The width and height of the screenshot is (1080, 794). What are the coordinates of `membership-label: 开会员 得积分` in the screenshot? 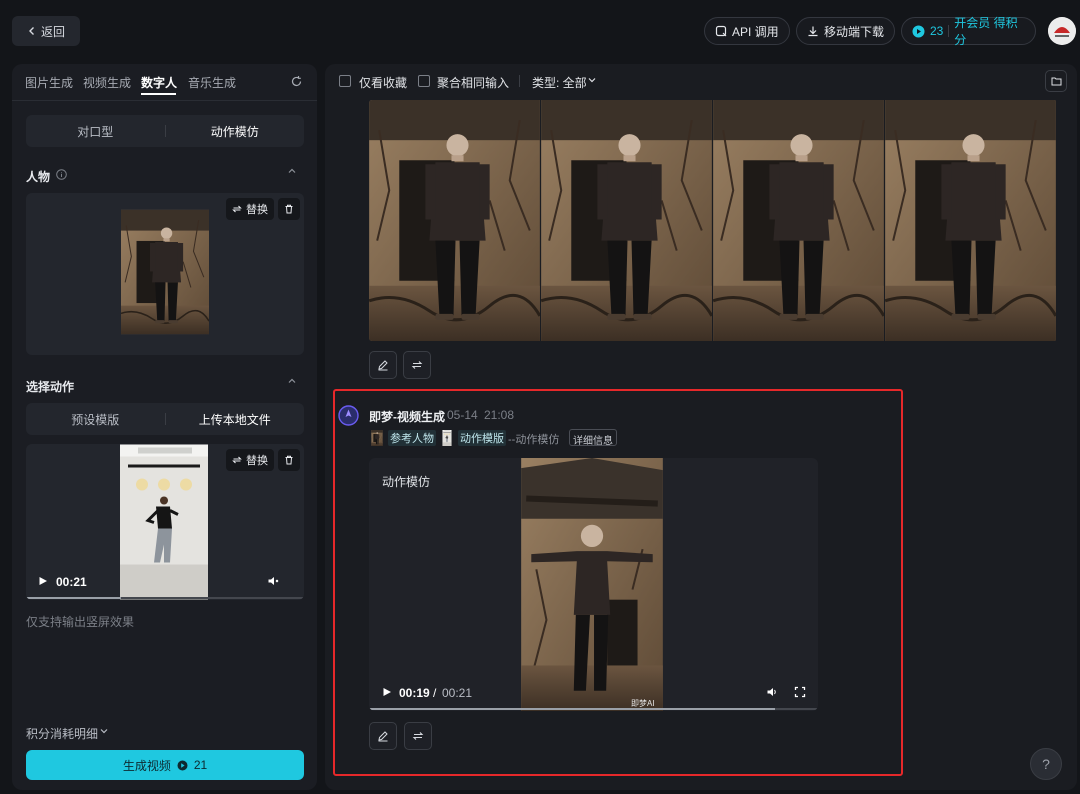 It's located at (986, 31).